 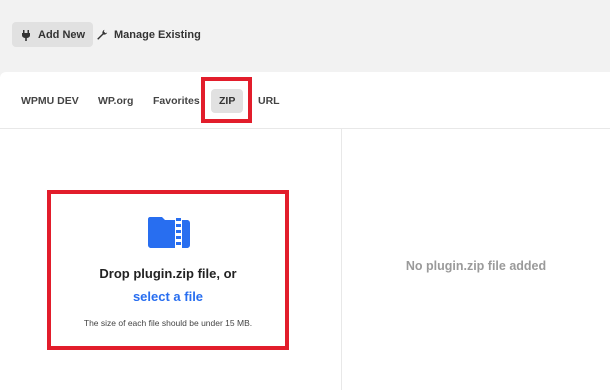 What do you see at coordinates (168, 296) in the screenshot?
I see `select-file-link: select a file` at bounding box center [168, 296].